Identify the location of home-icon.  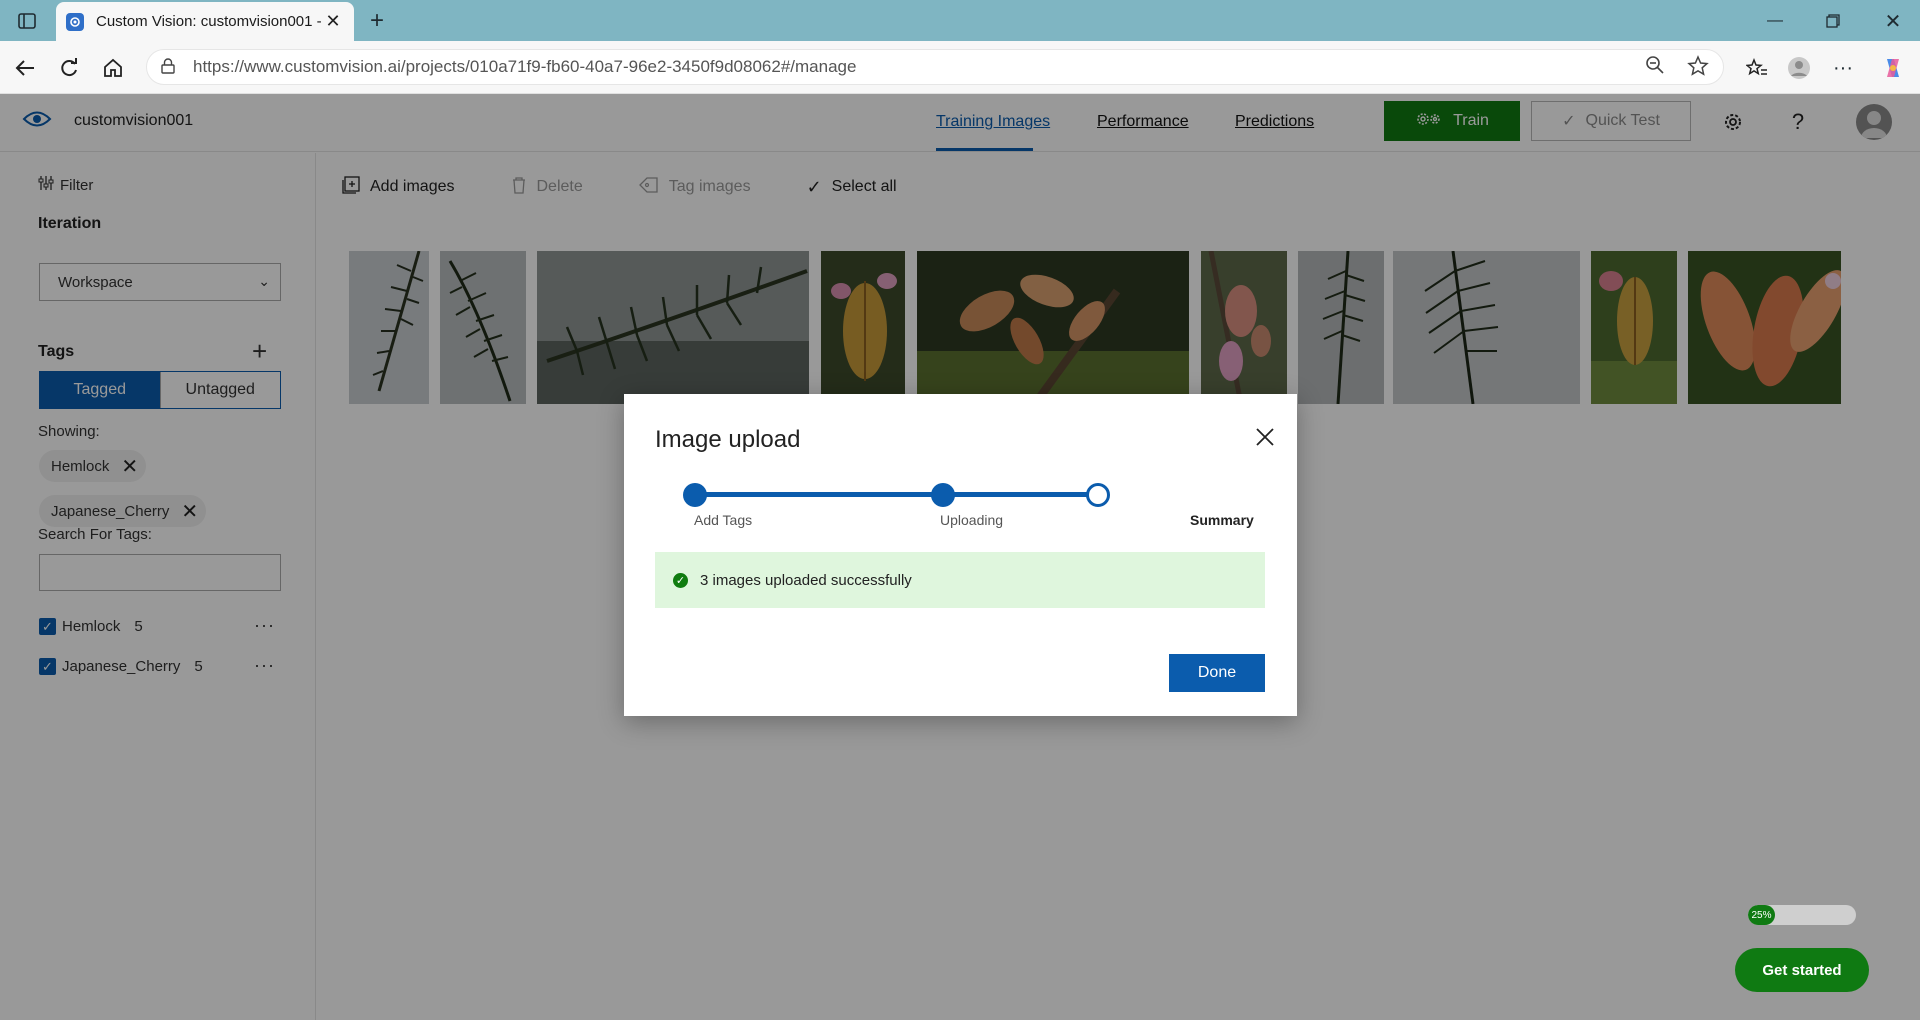
(113, 68).